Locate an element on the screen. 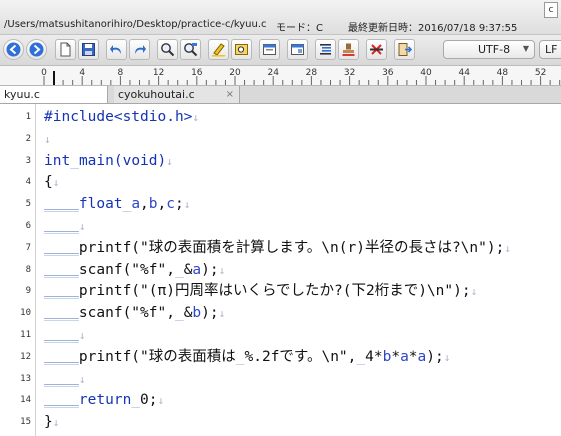 This screenshot has width=561, height=436. diff-button is located at coordinates (376, 49).